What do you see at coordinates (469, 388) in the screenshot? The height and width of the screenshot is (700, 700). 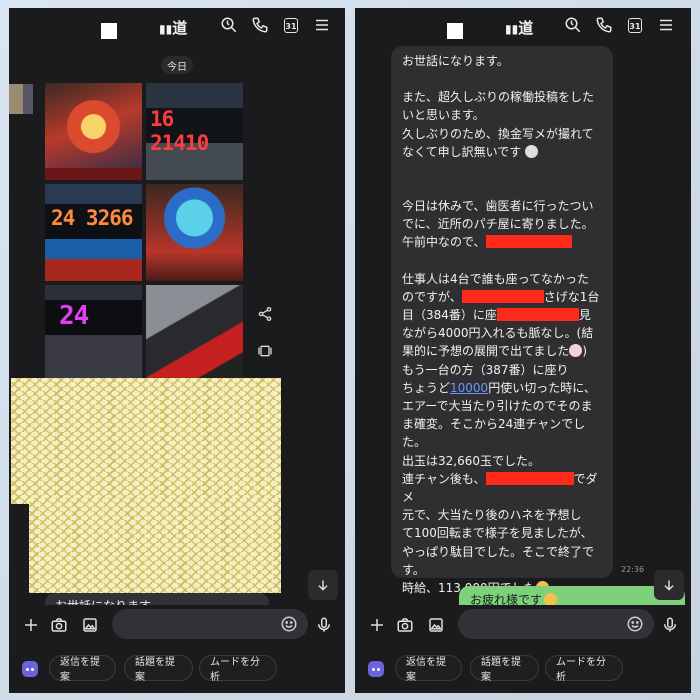 I see `number-link: 10000` at bounding box center [469, 388].